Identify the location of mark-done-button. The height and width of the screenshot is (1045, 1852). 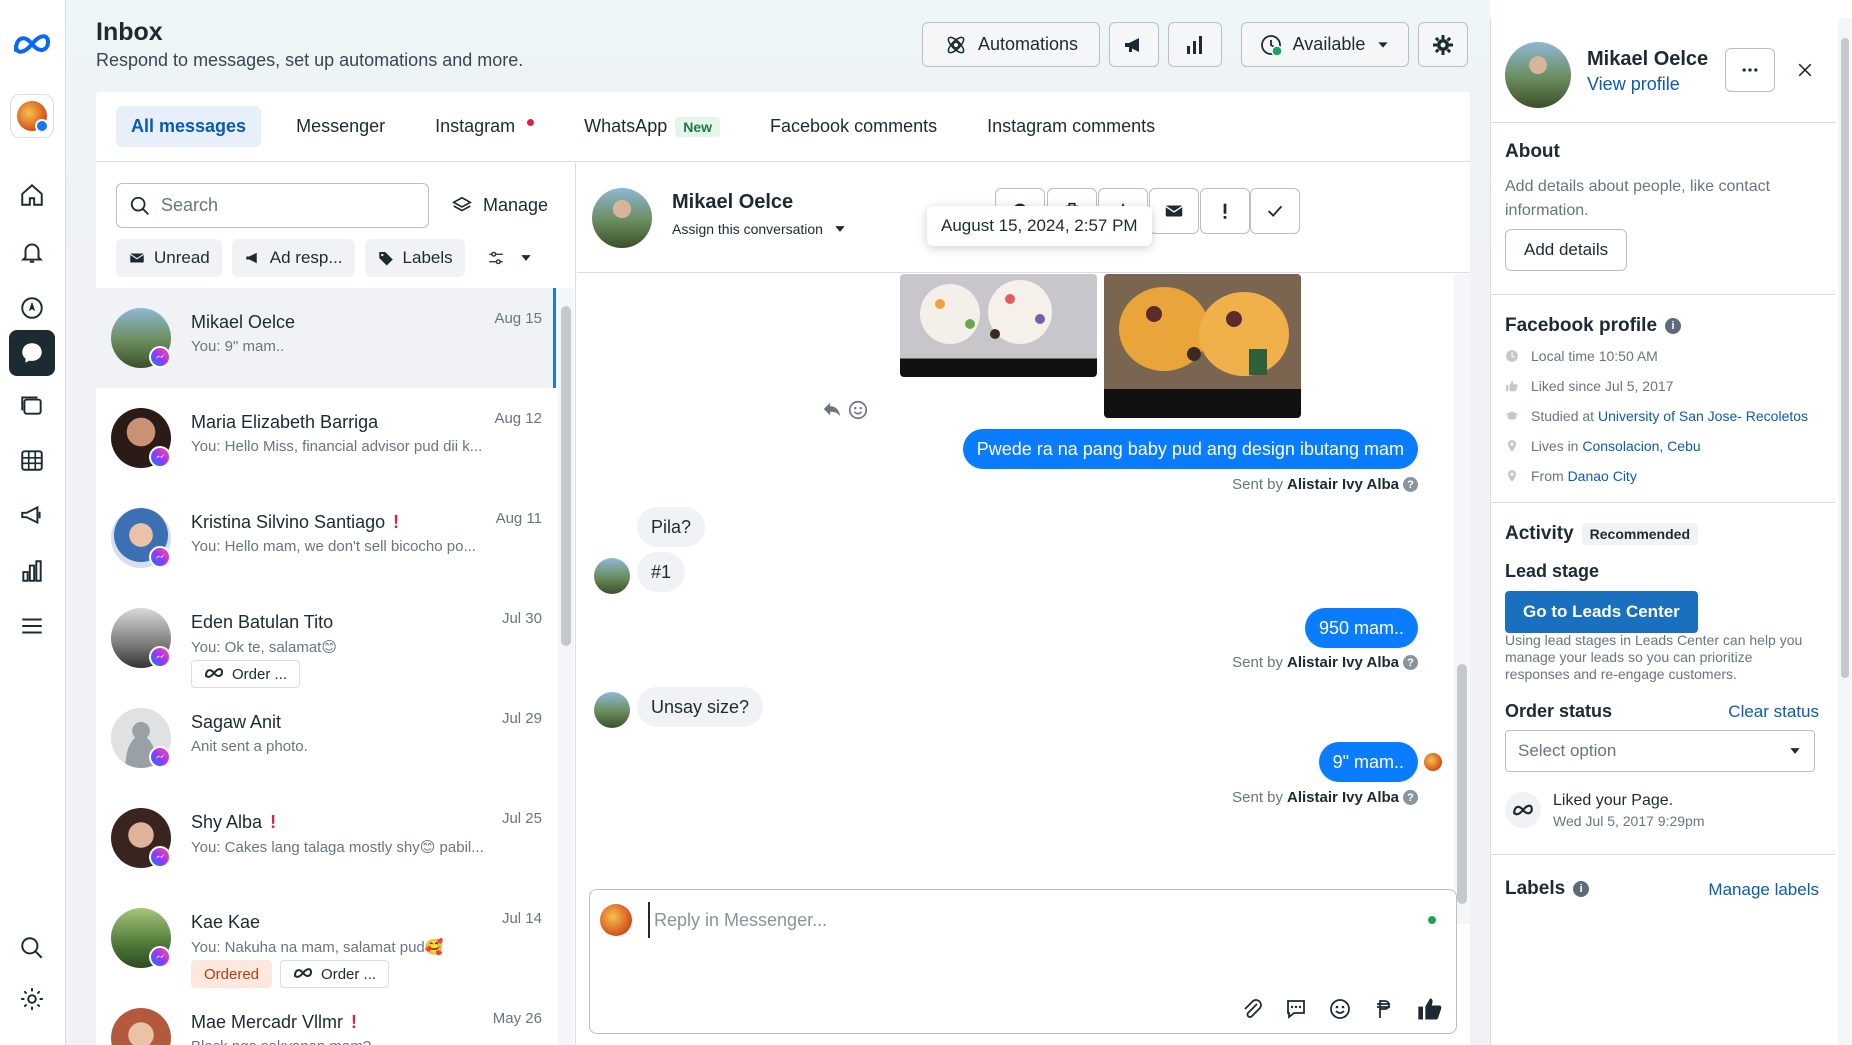
(1275, 211).